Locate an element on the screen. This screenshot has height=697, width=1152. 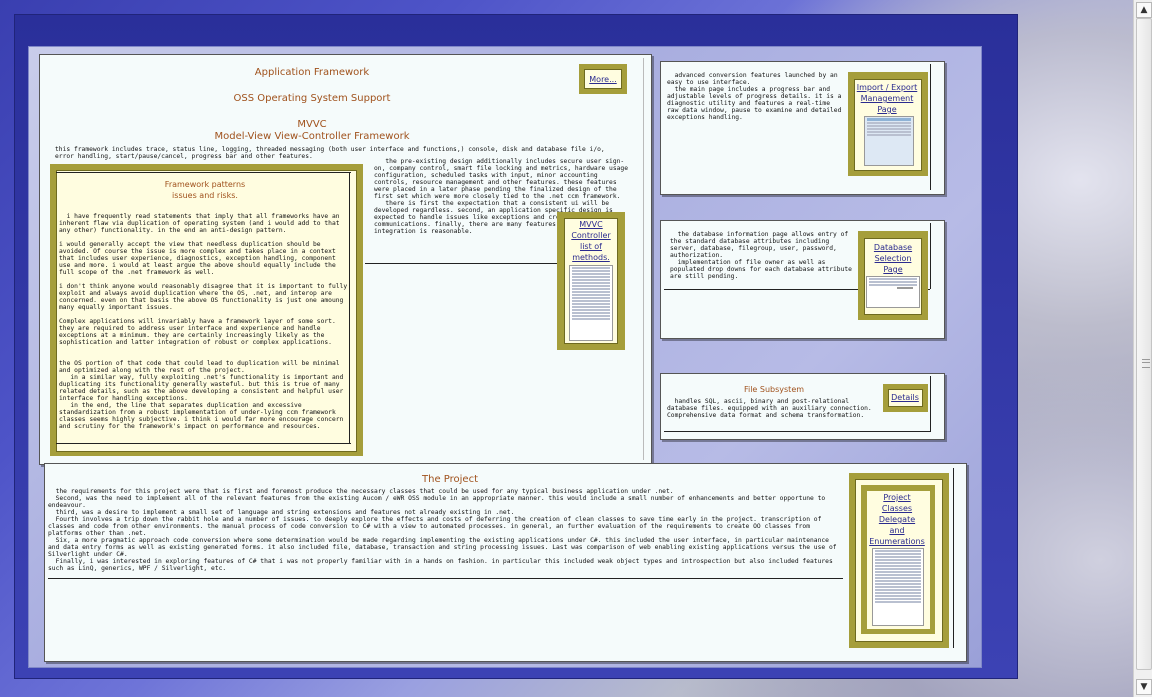
import-thumbnail is located at coordinates (889, 141).